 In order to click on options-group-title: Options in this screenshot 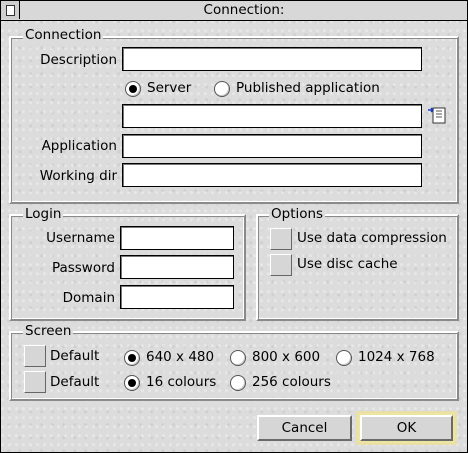, I will do `click(297, 214)`.